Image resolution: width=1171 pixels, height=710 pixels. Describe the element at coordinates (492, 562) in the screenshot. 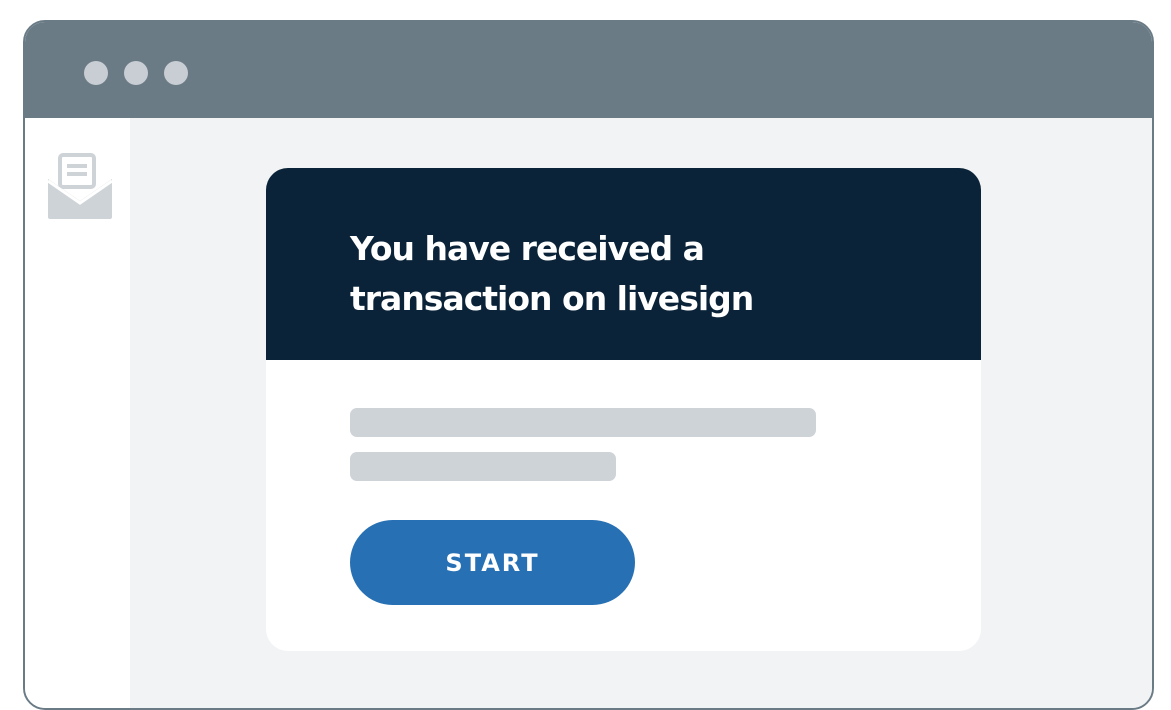

I see `start-button: START` at that location.